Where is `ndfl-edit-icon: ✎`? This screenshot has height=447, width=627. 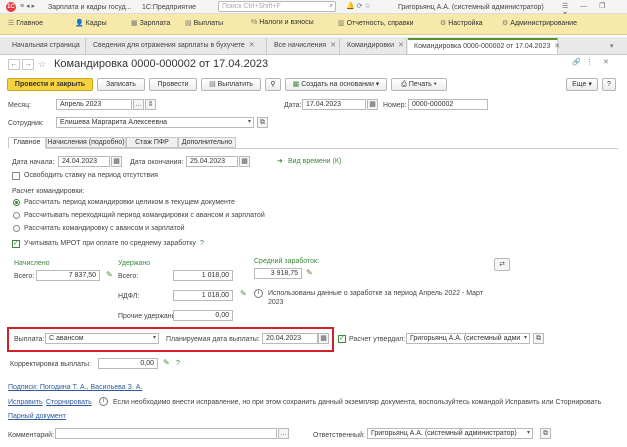
ndfl-edit-icon: ✎ is located at coordinates (243, 293).